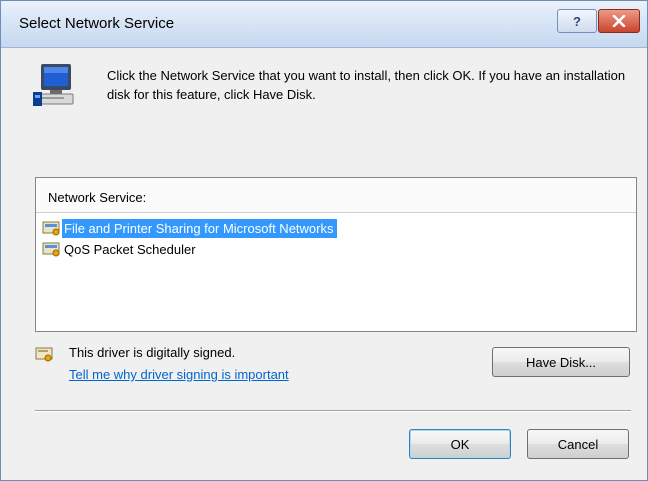 This screenshot has width=648, height=481. I want to click on close-icon, so click(619, 21).